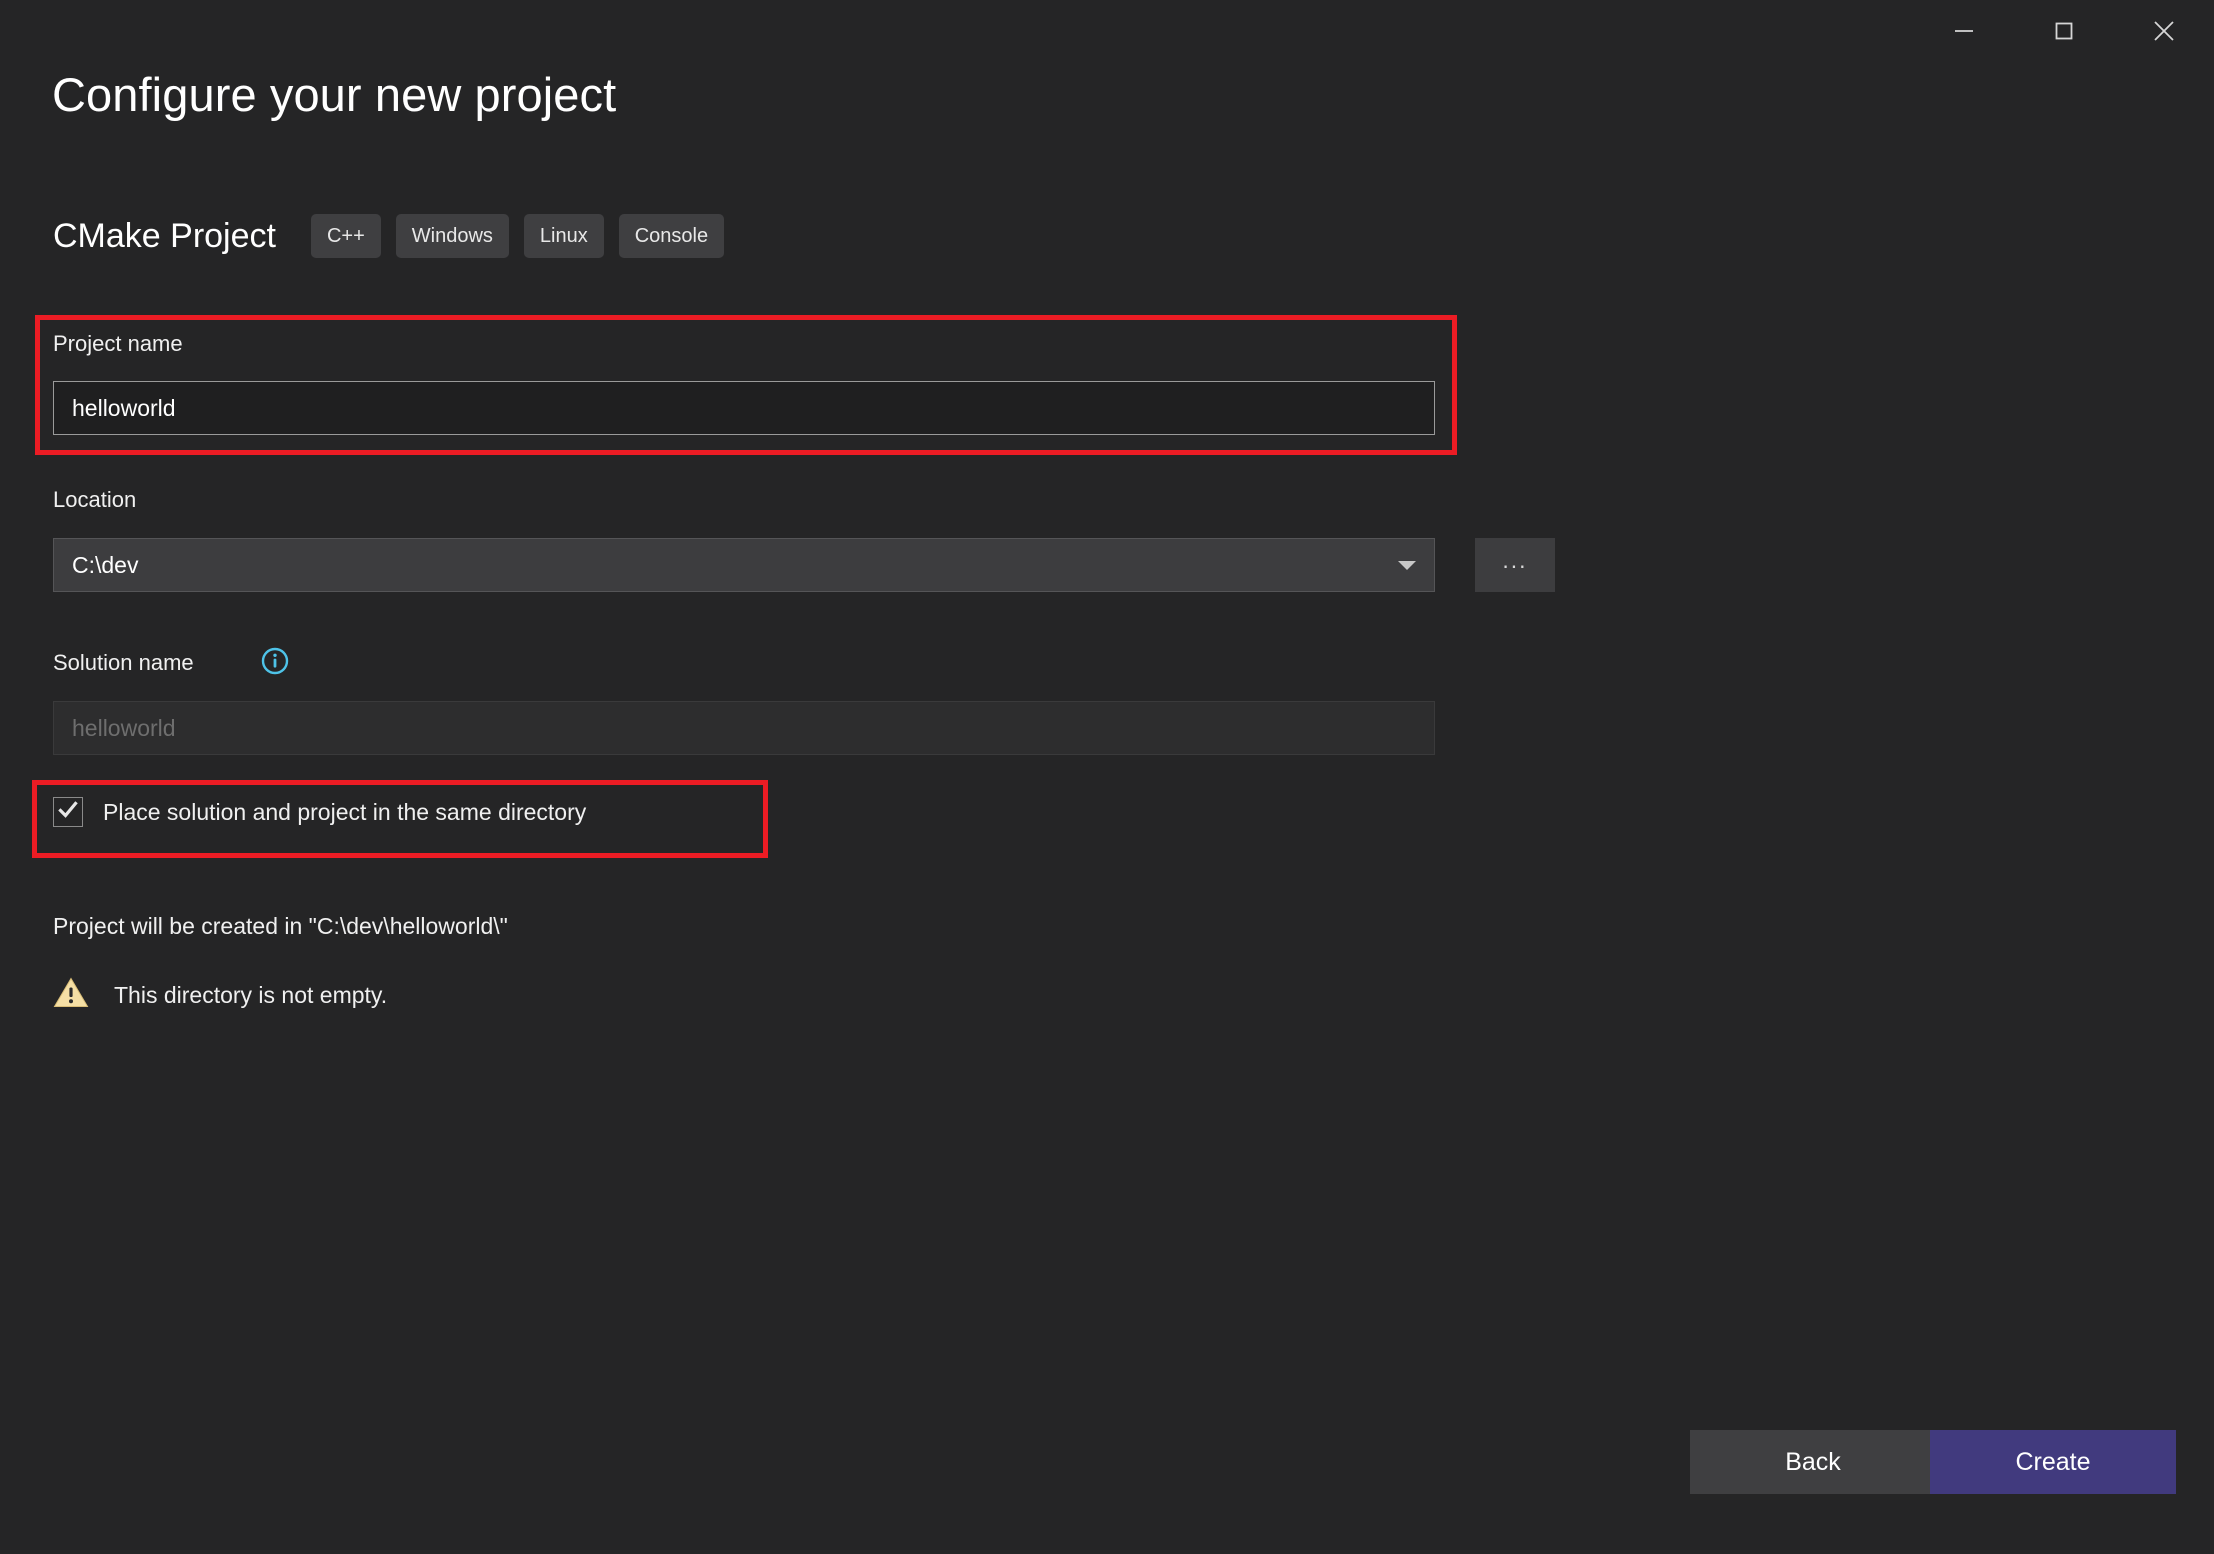  What do you see at coordinates (71, 995) in the screenshot?
I see `warning-triangle-icon` at bounding box center [71, 995].